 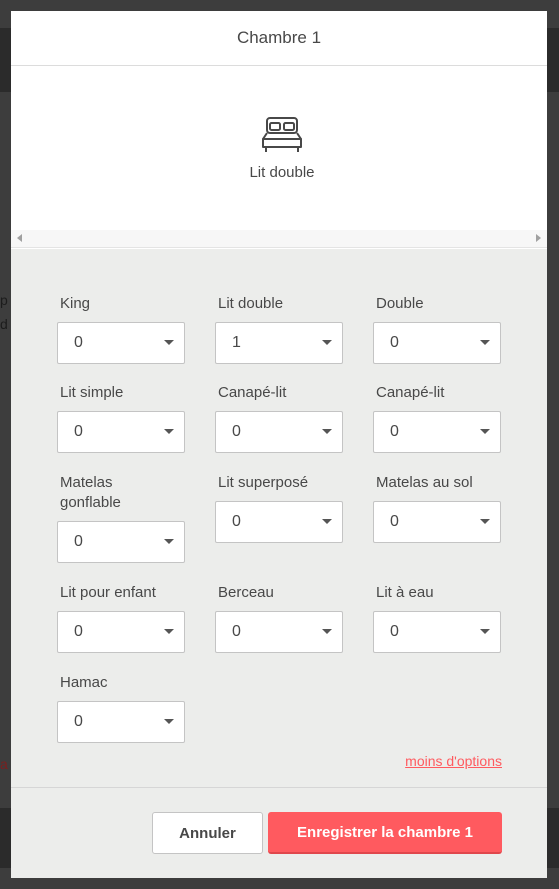 I want to click on bed-option-label: Berceau, so click(x=246, y=592).